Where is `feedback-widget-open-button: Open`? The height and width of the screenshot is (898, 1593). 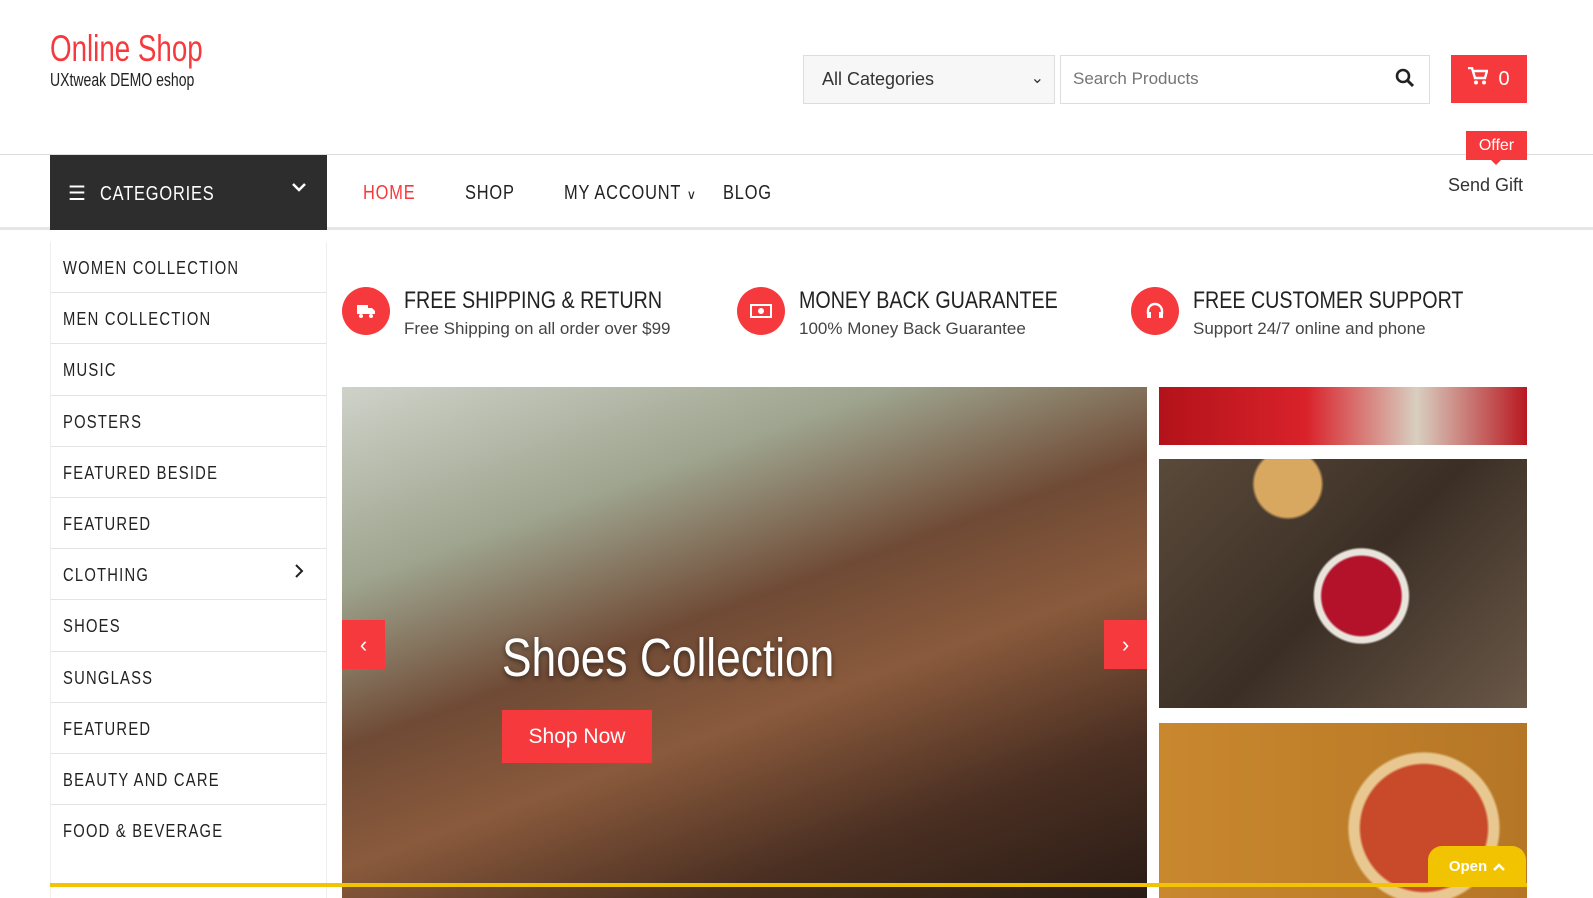 feedback-widget-open-button: Open is located at coordinates (1477, 866).